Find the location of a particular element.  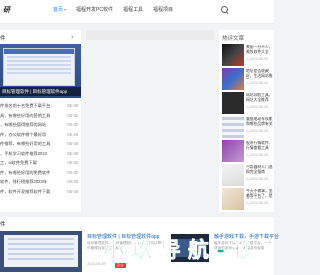

article-title: 网站导航工具，网址大全推荐 is located at coordinates (259, 97).